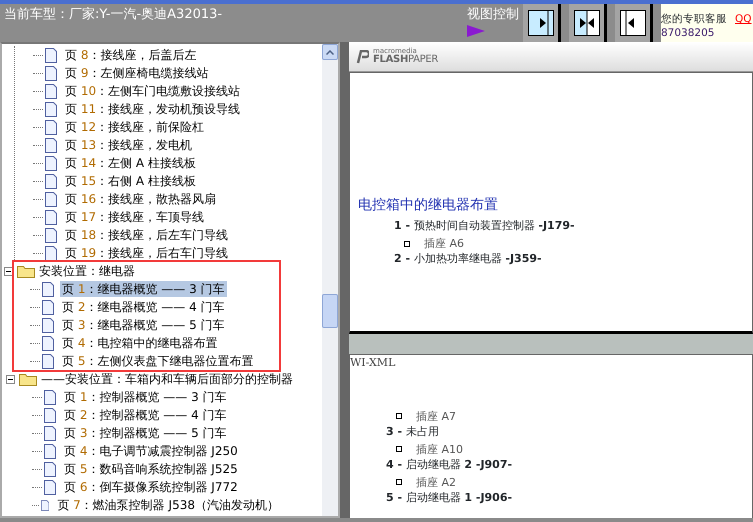 This screenshot has width=753, height=522. Describe the element at coordinates (151, 451) in the screenshot. I see `tree-item: 页 4：电子调节减震控制器 J250` at that location.